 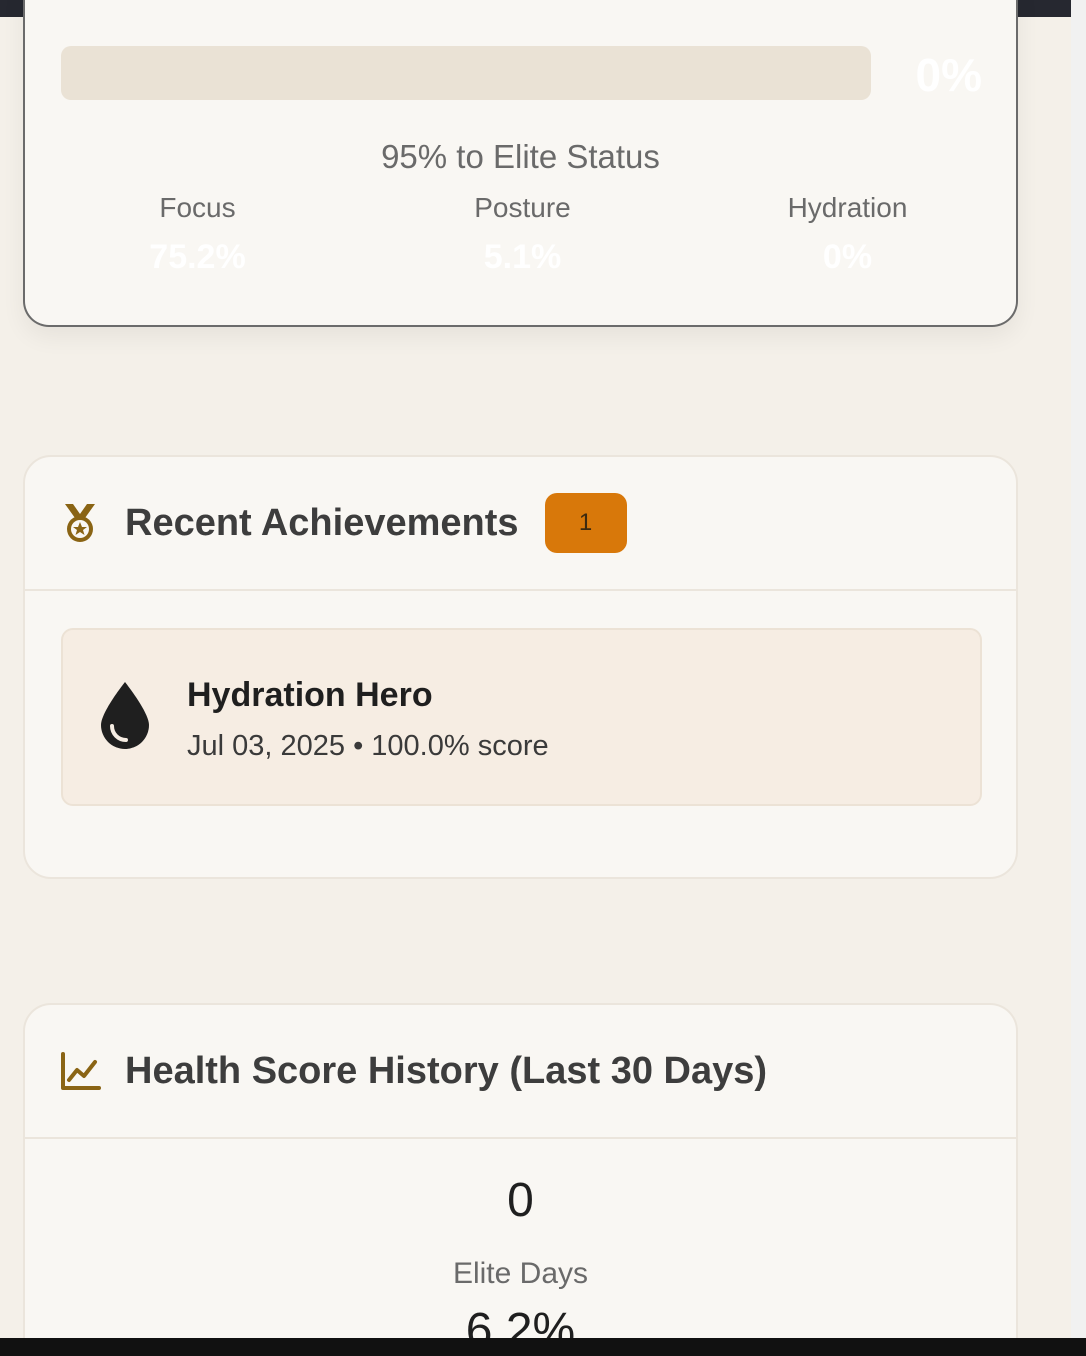 What do you see at coordinates (197, 207) in the screenshot?
I see `metric-label: Focus` at bounding box center [197, 207].